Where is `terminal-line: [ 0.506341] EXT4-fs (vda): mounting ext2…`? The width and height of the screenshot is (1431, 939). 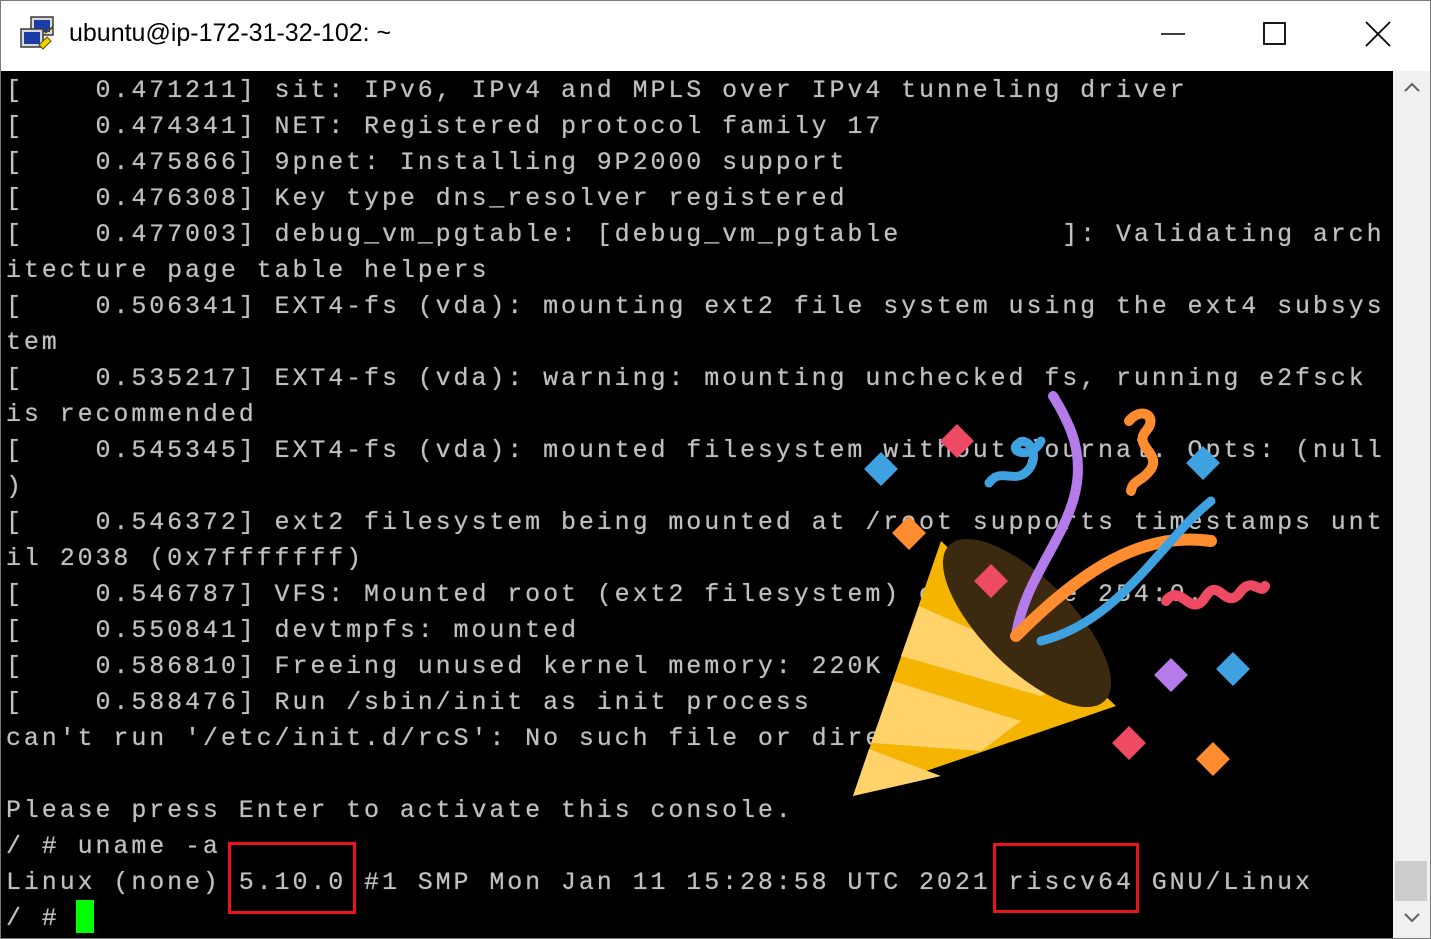
terminal-line: [ 0.506341] EXT4-fs (vda): mounting ext2… is located at coordinates (695, 306).